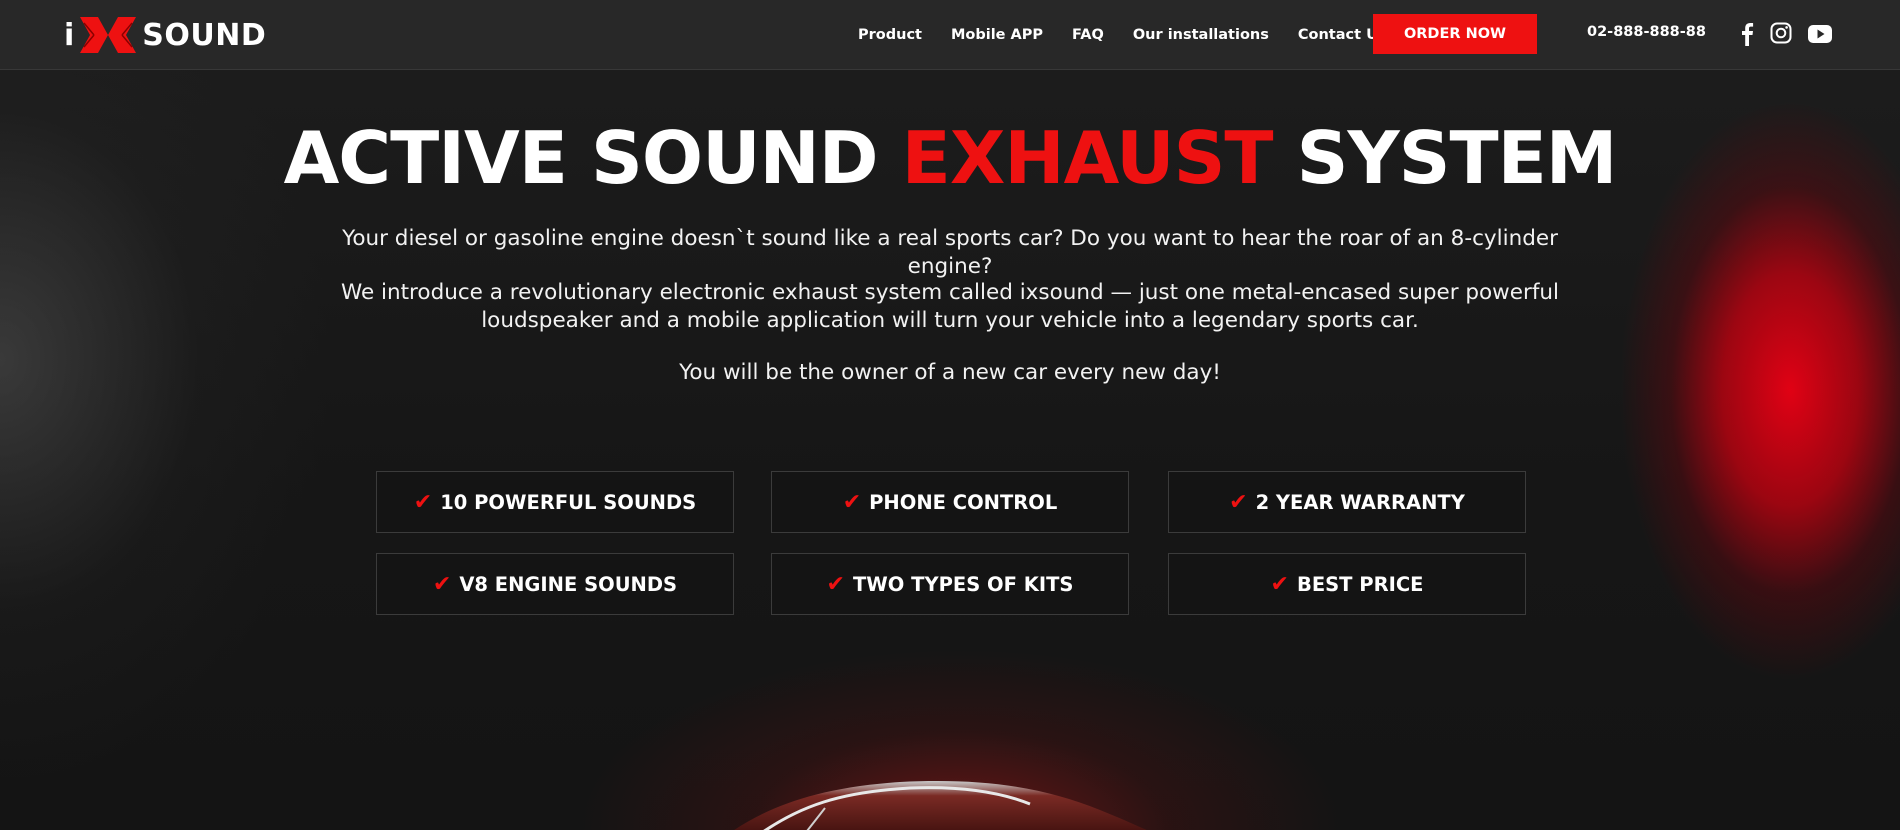  What do you see at coordinates (963, 584) in the screenshot?
I see `feature-label: TWO TYPES OF KITS` at bounding box center [963, 584].